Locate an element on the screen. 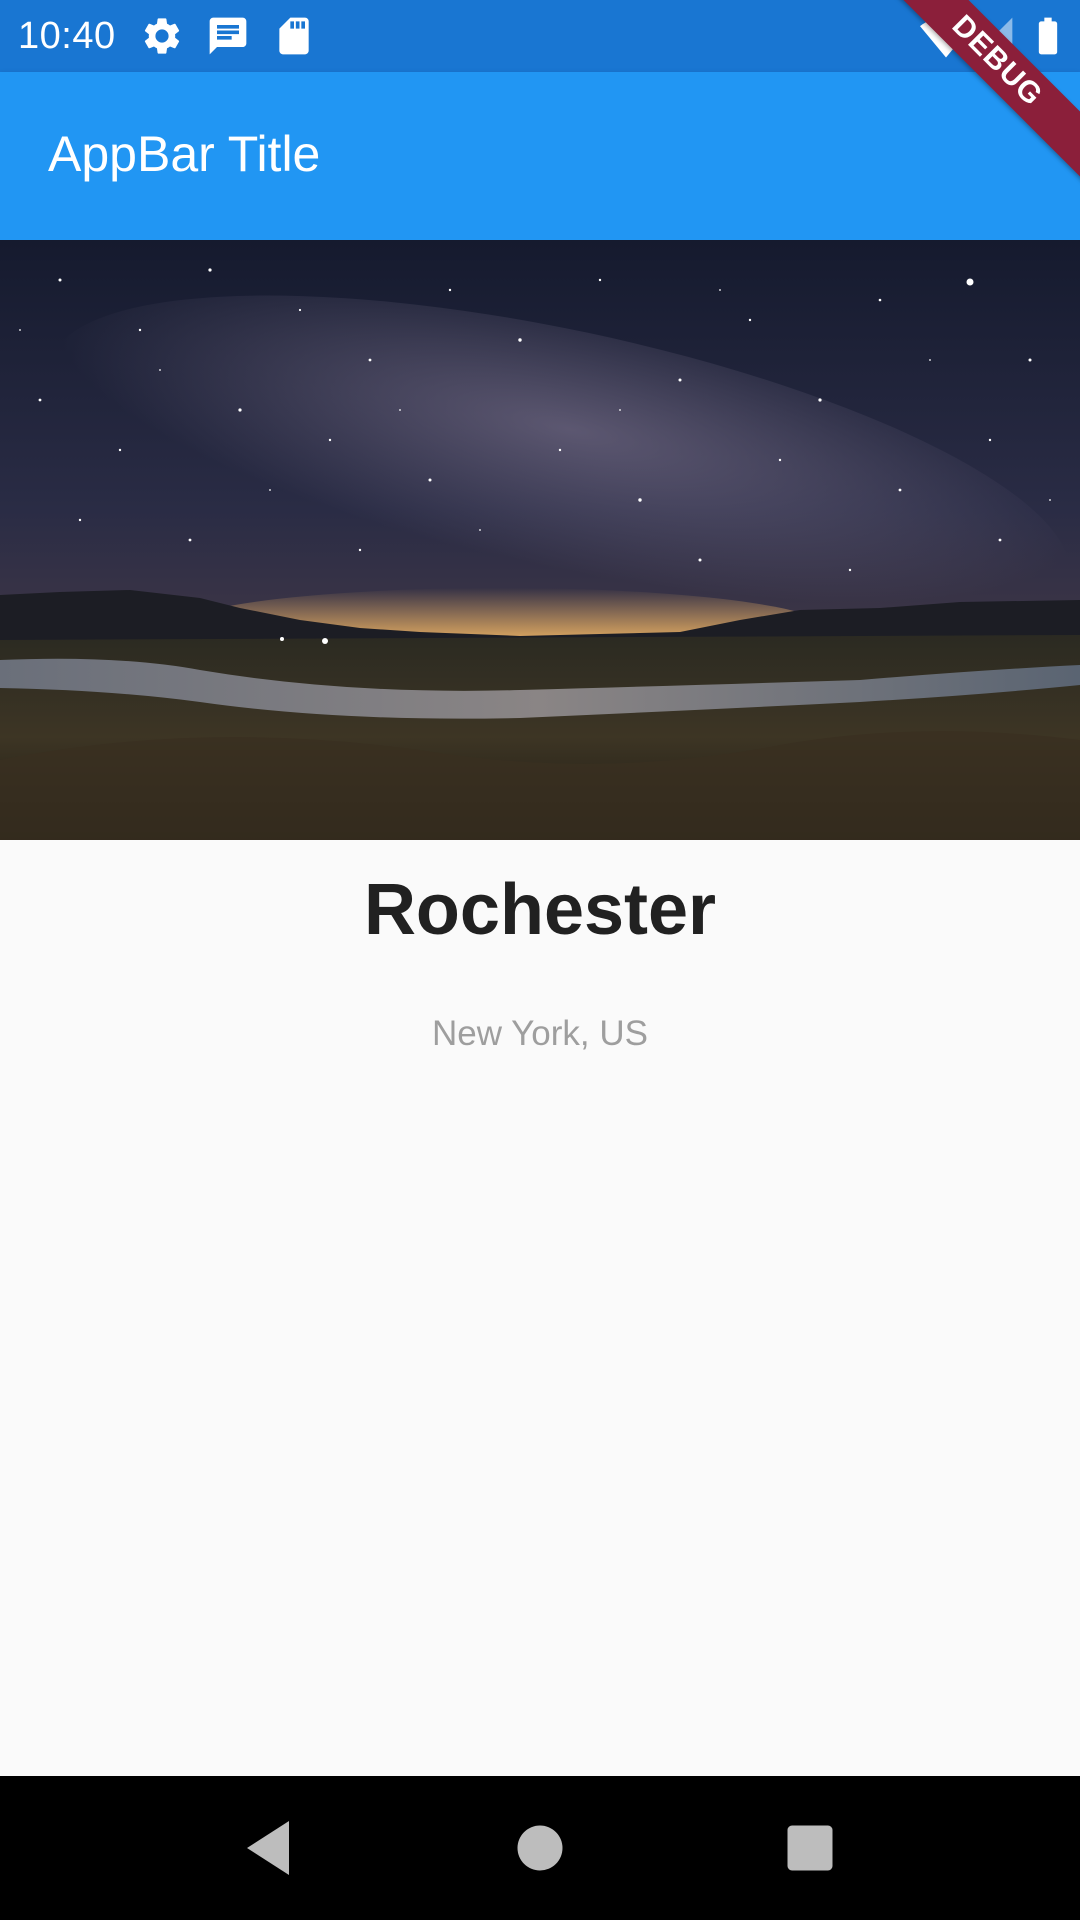  system-nav-bar is located at coordinates (540, 1848).